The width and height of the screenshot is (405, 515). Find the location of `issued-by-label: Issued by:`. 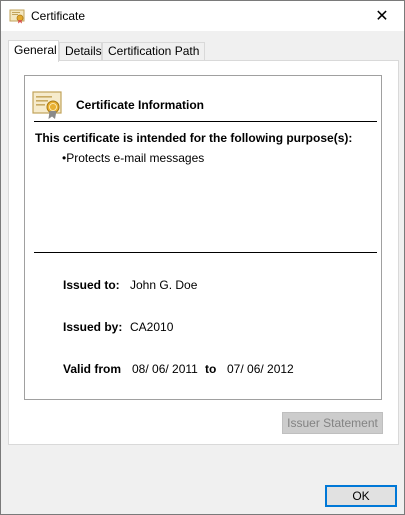

issued-by-label: Issued by: is located at coordinates (93, 327).